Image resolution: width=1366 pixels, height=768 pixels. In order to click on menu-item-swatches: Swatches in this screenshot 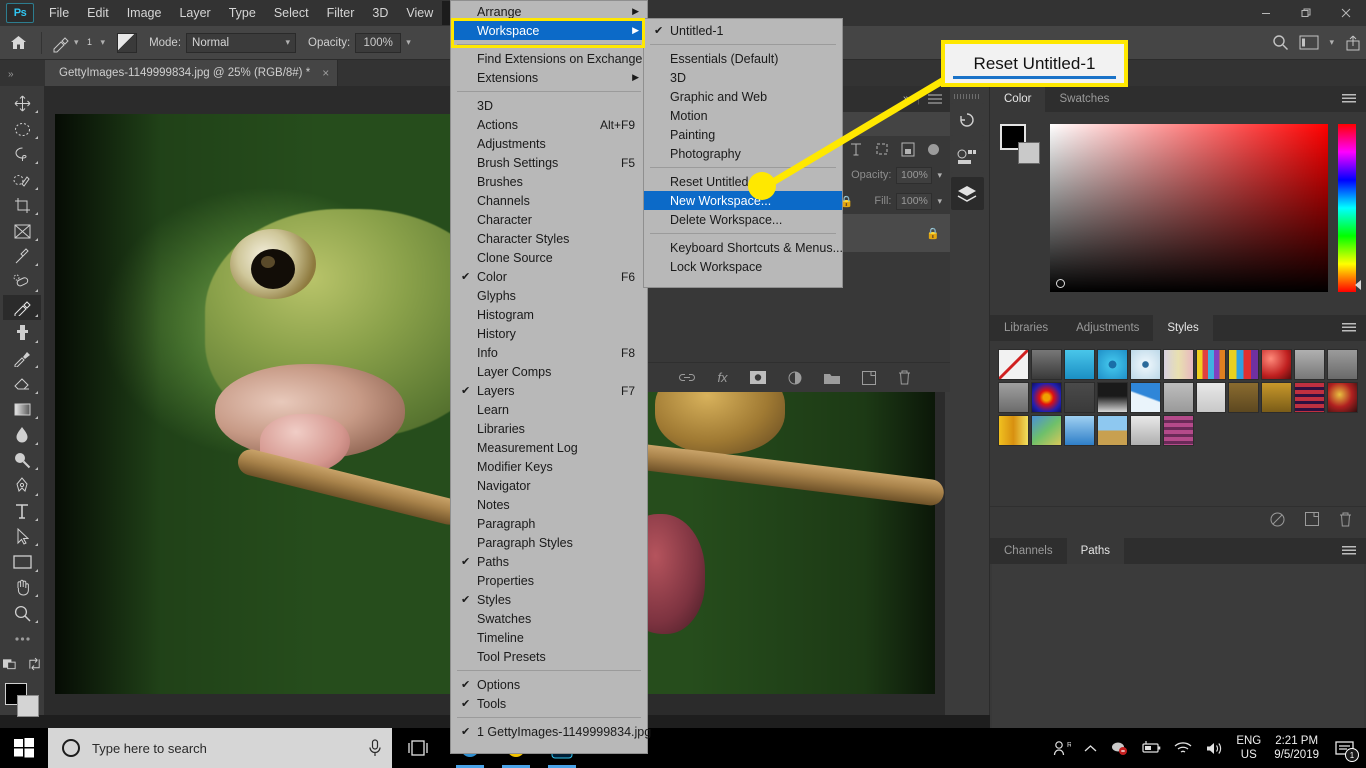, I will do `click(549, 618)`.